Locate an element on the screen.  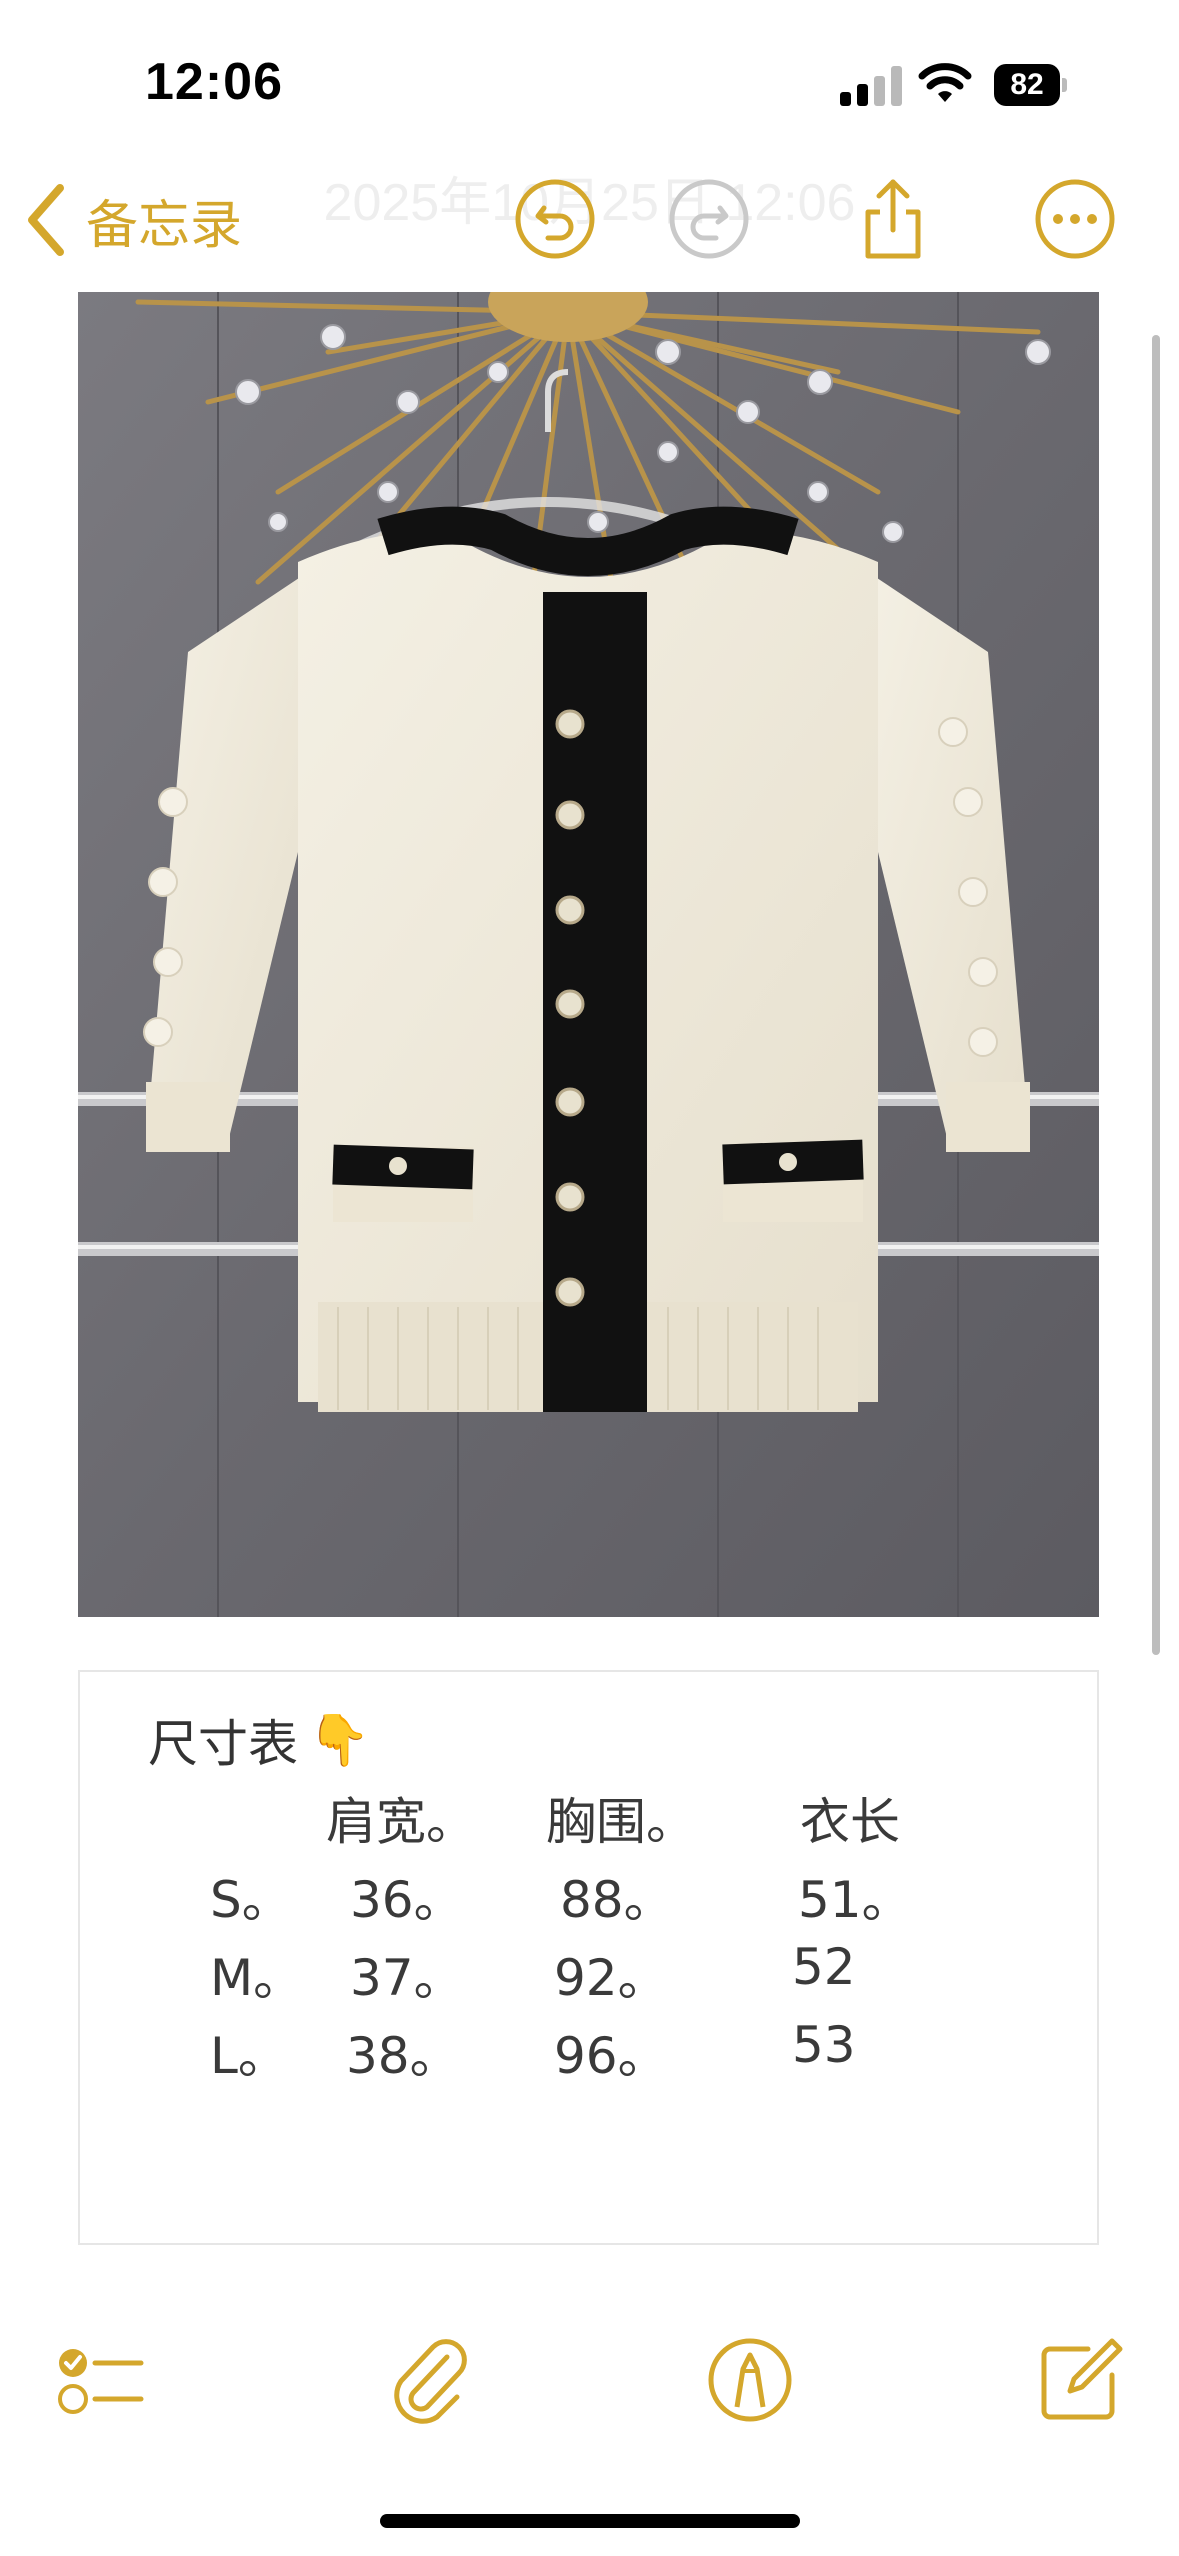
status-bar: 12:06 82 is located at coordinates (589, 75).